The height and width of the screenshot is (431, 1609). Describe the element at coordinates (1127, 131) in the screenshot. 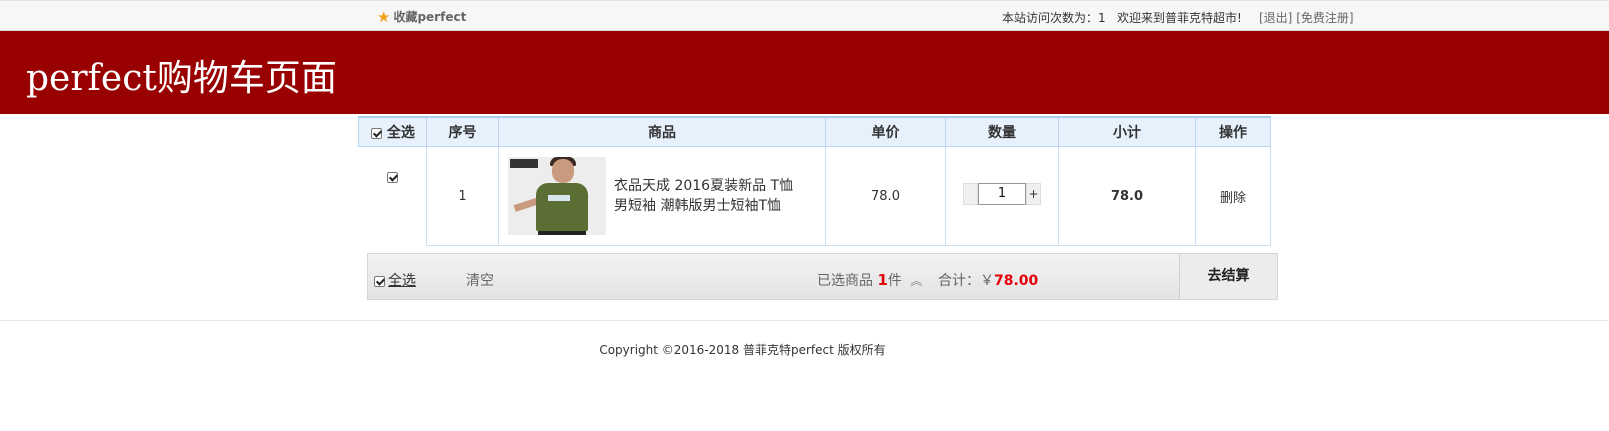

I see `header-subtotal: 小计` at that location.